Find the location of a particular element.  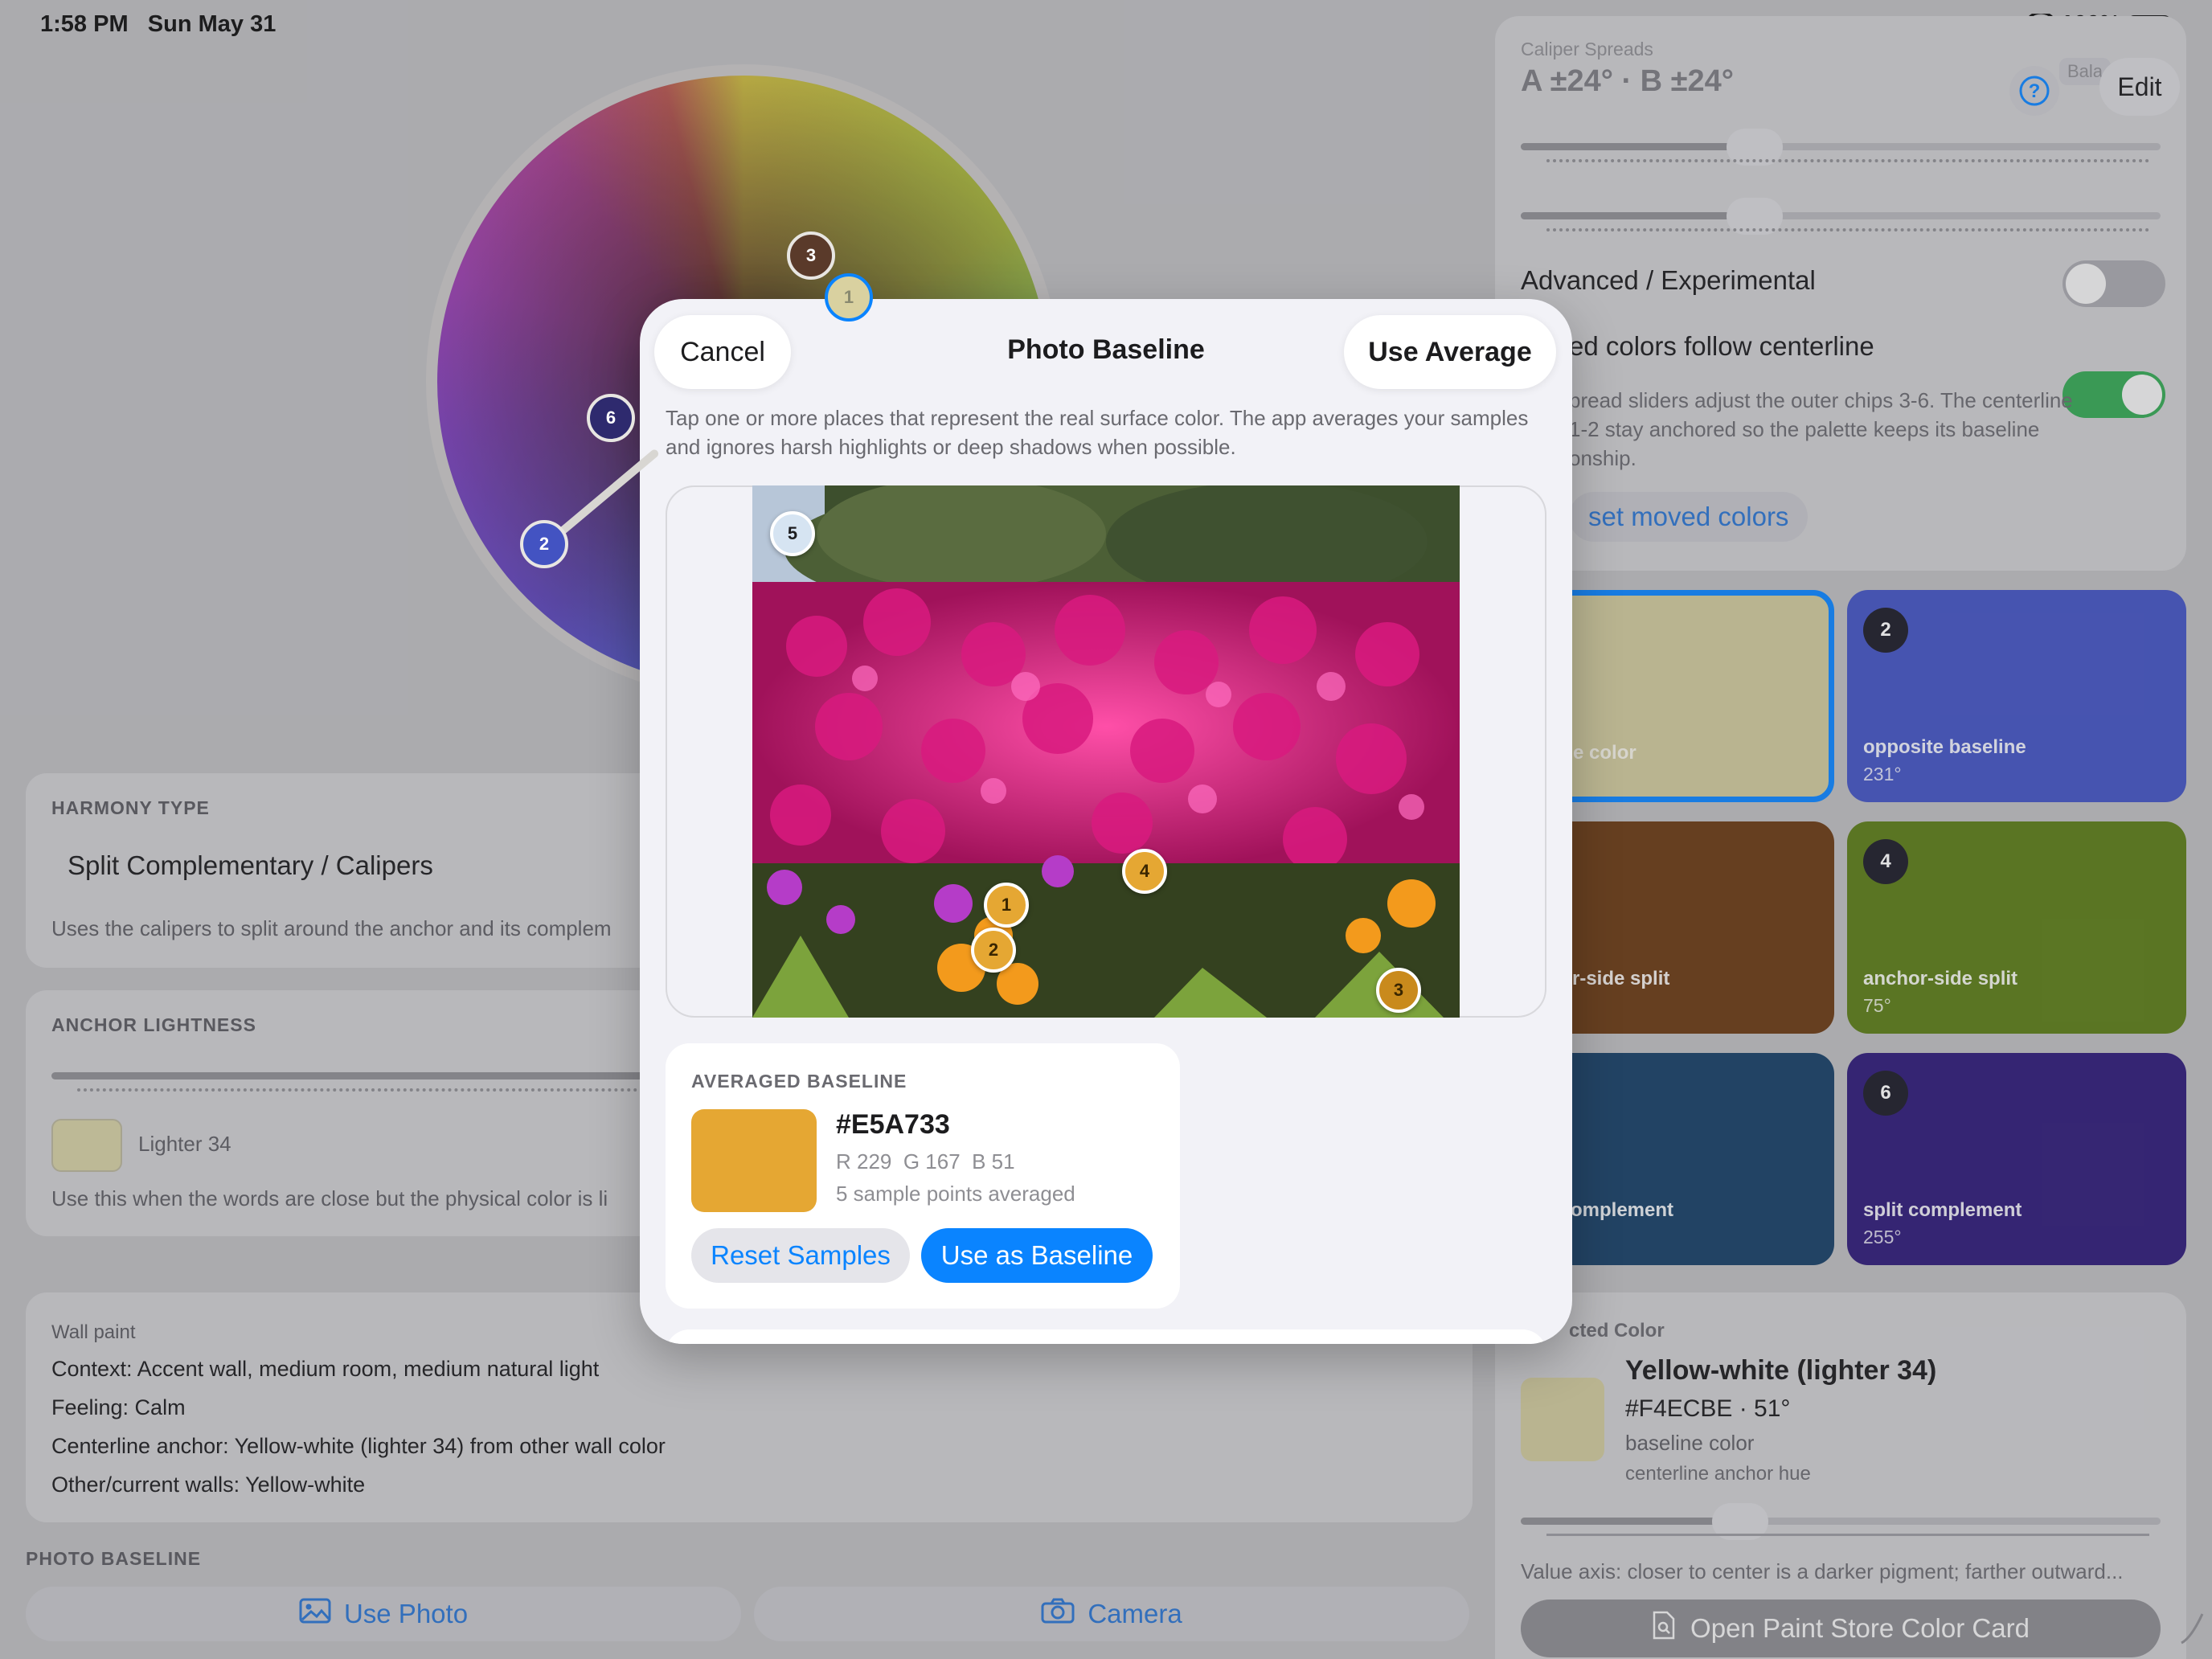

wheel-chip-label: 3 is located at coordinates (811, 255).